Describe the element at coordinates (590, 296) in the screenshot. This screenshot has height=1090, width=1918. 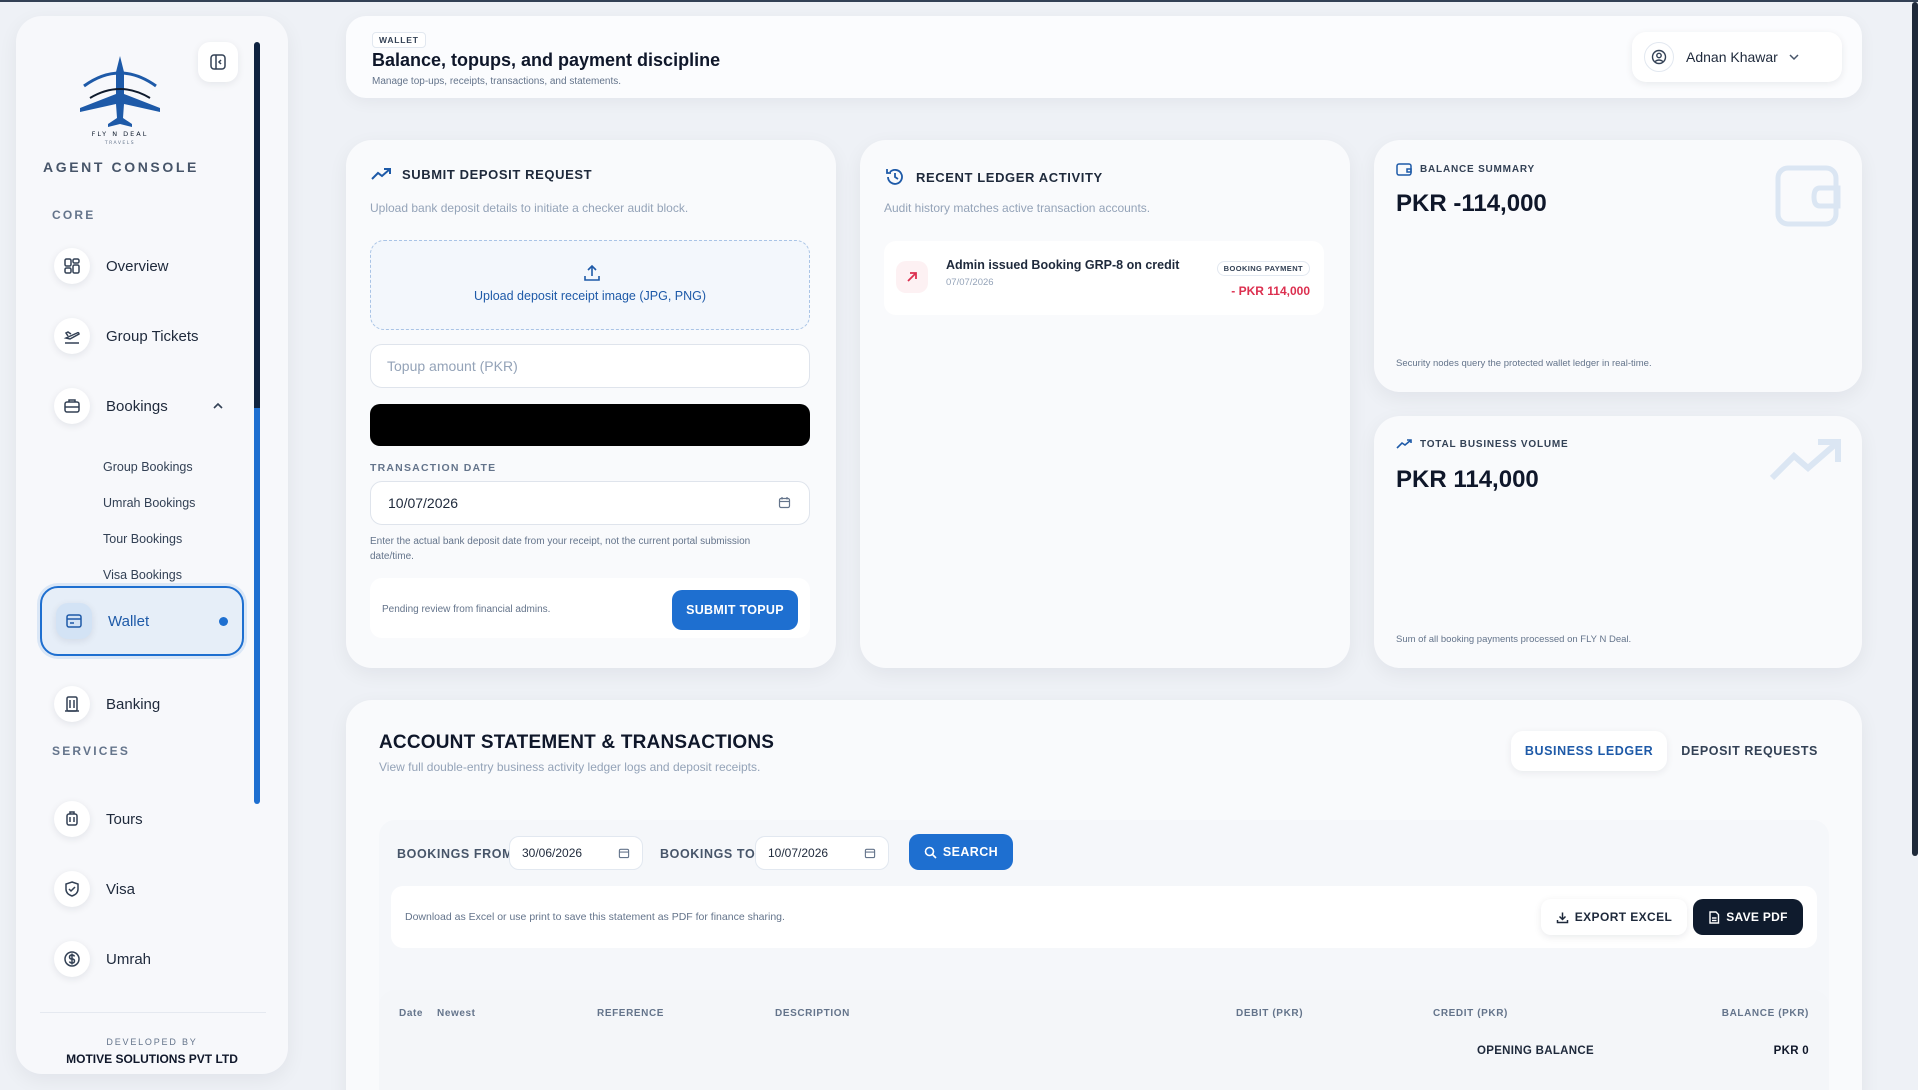
I see `upload-label: Upload deposit receipt image (JPG, PNG)` at that location.